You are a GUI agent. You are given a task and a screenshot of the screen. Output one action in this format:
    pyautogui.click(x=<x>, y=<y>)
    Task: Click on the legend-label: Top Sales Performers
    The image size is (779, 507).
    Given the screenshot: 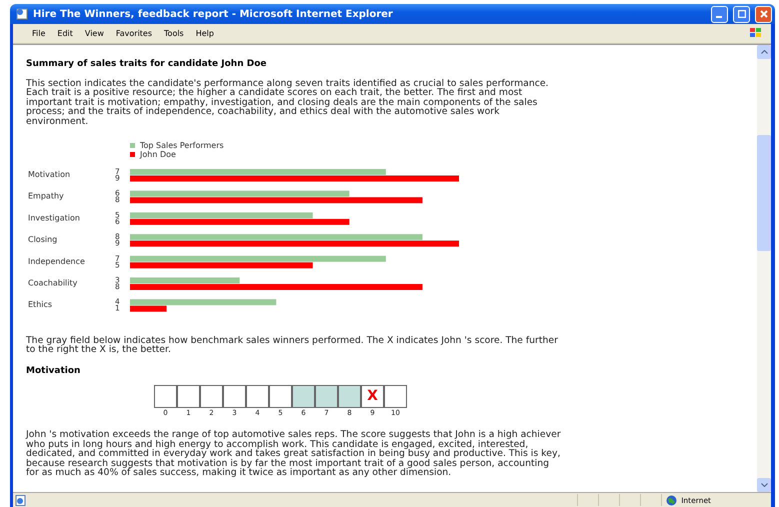 What is the action you would take?
    pyautogui.click(x=182, y=145)
    